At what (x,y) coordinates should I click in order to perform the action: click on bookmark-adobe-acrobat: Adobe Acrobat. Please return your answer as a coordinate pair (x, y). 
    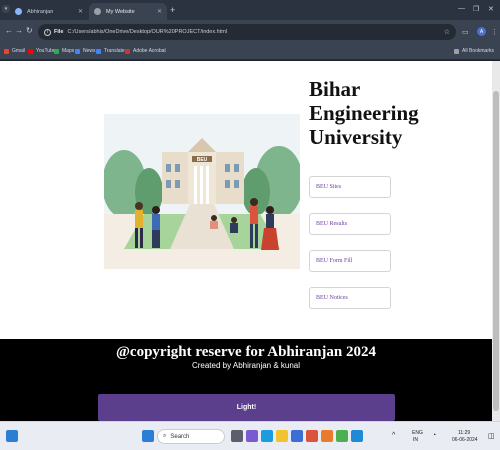
    Looking at the image, I should click on (145, 51).